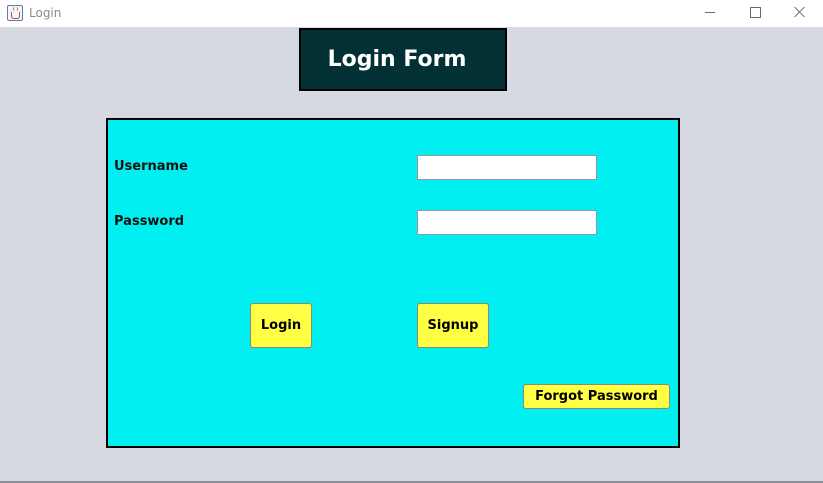  I want to click on username-input, so click(507, 167).